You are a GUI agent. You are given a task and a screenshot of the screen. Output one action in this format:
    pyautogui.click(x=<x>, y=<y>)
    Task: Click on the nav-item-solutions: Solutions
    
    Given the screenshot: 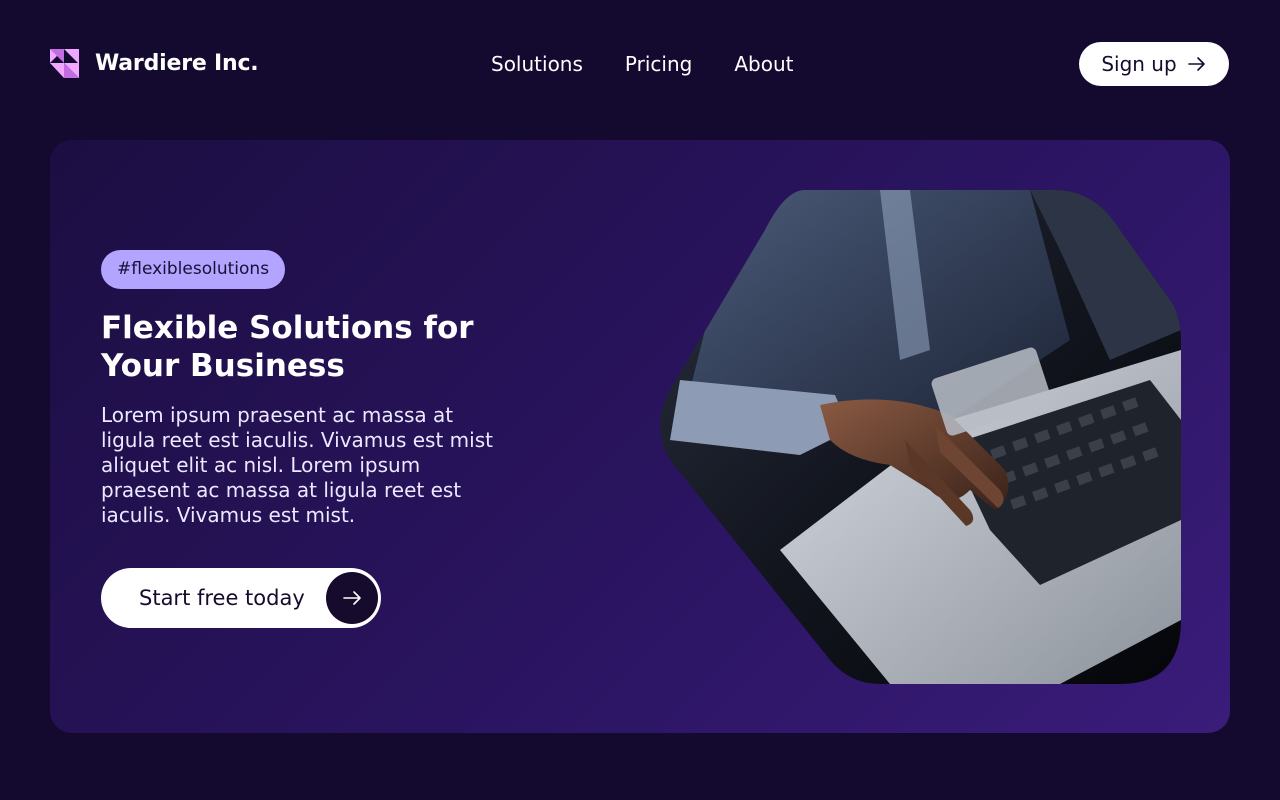 What is the action you would take?
    pyautogui.click(x=537, y=64)
    